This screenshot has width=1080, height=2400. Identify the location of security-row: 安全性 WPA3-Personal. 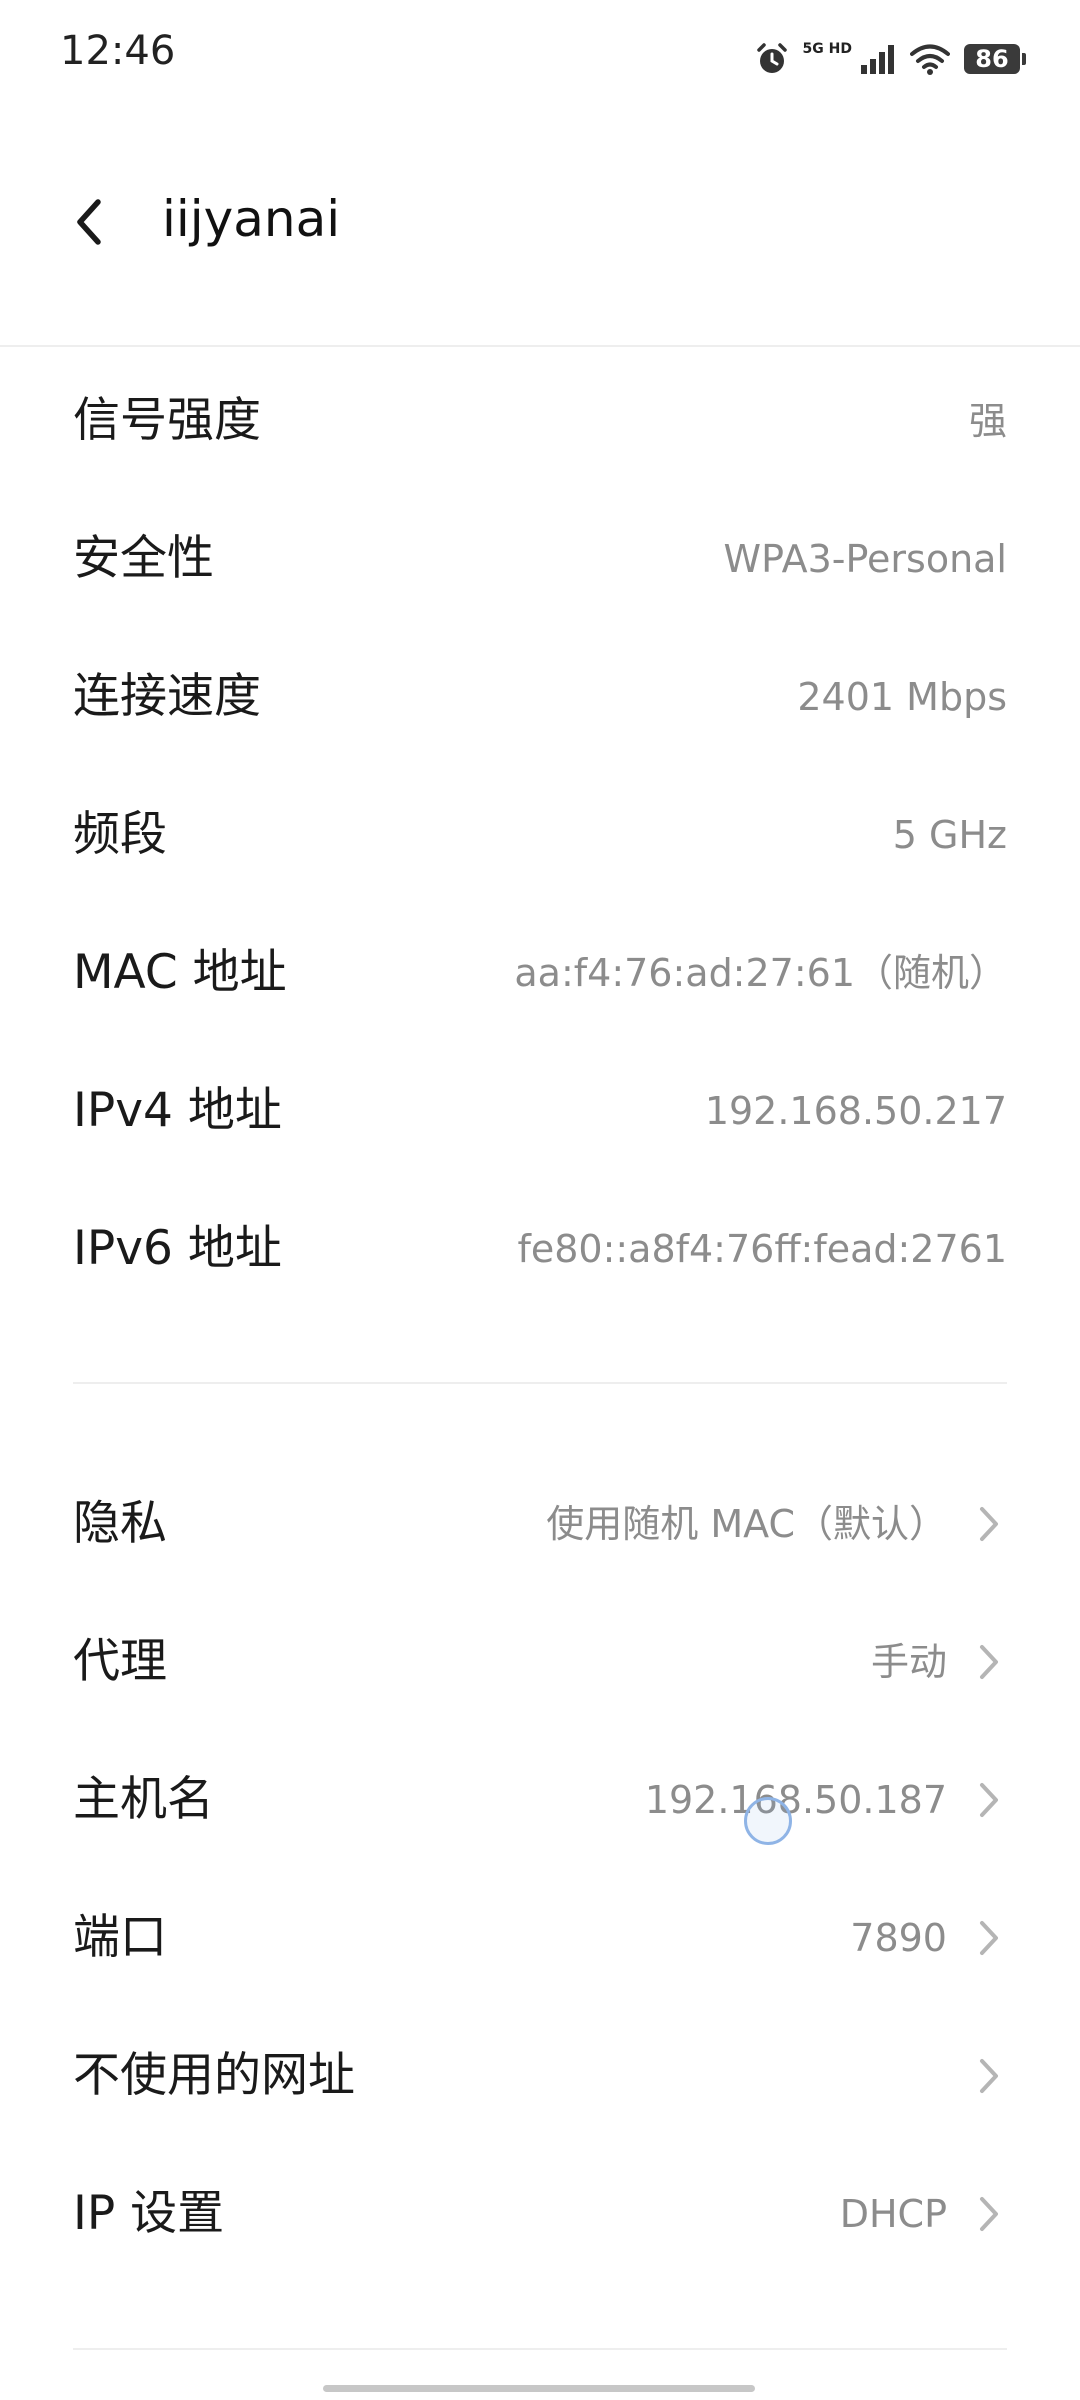
(540, 559).